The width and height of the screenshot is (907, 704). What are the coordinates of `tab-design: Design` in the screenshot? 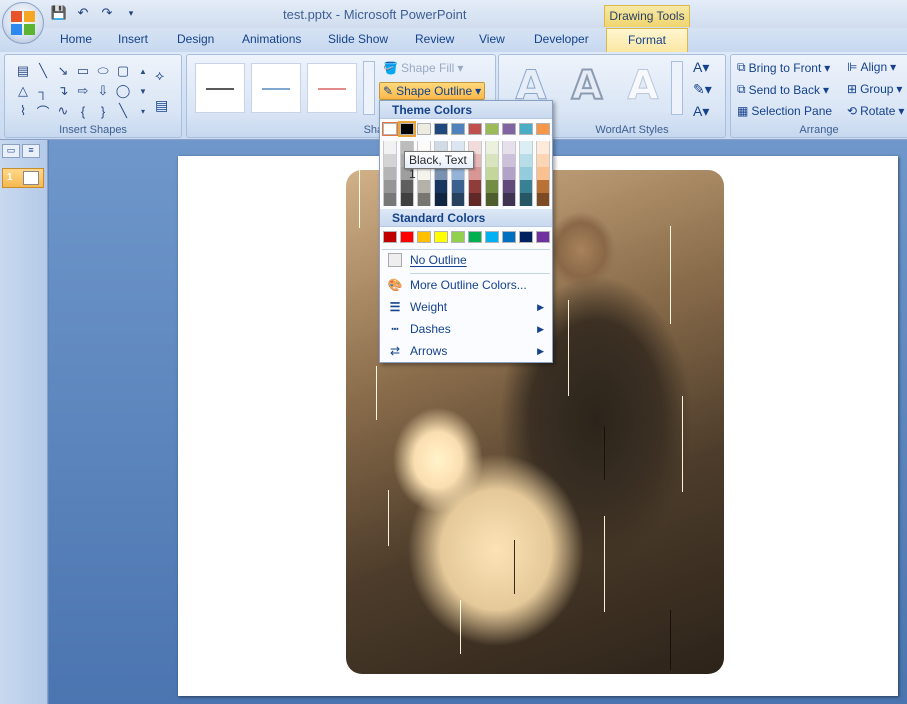 It's located at (195, 39).